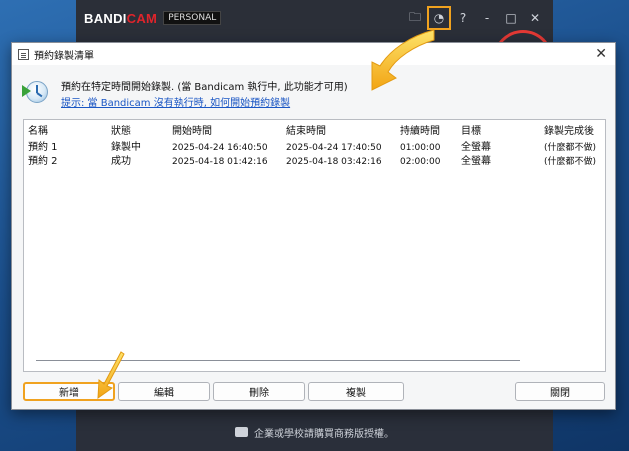  Describe the element at coordinates (487, 18) in the screenshot. I see `minimize-icon: -` at that location.